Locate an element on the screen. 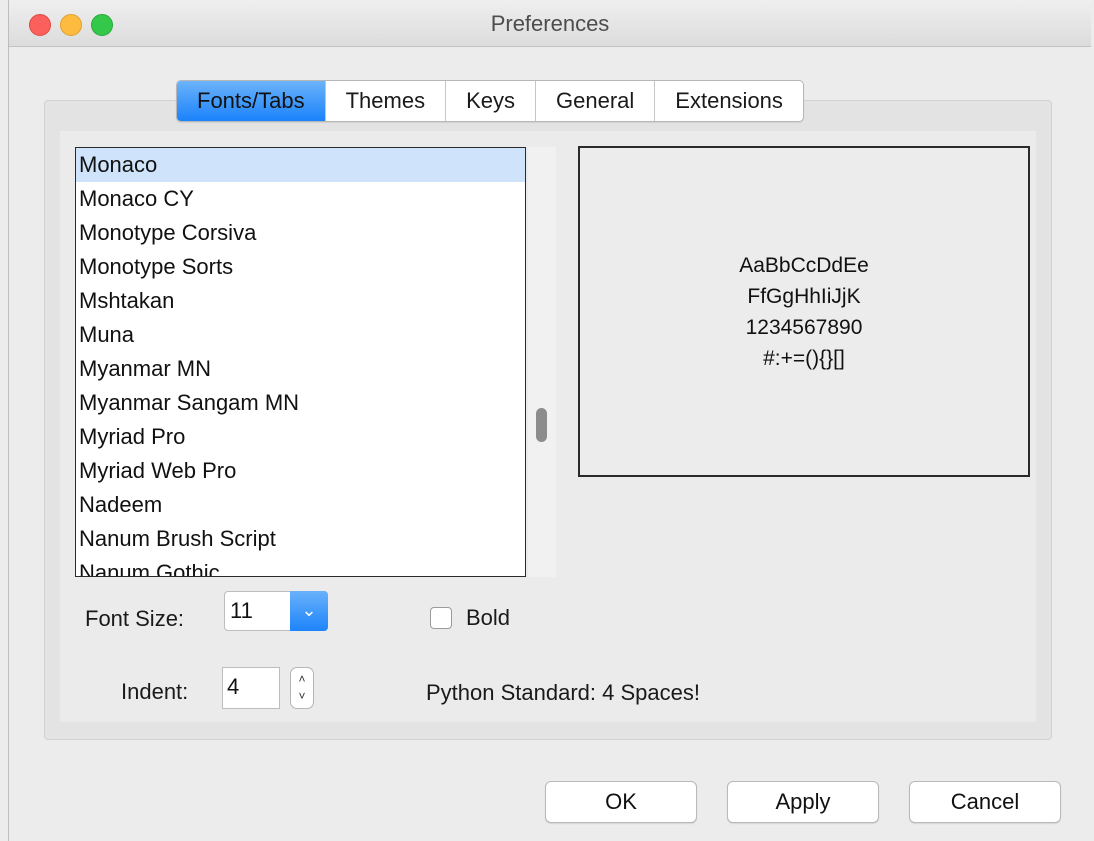 This screenshot has width=1094, height=841. tab-themes: Themes is located at coordinates (384, 101).